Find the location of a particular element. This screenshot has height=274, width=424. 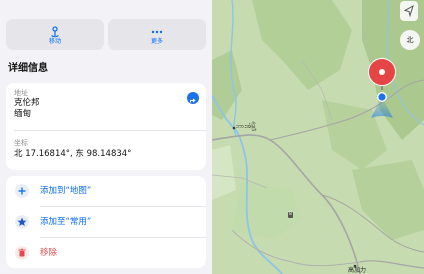

add-to-map-row: 添加到“地图” is located at coordinates (106, 191).